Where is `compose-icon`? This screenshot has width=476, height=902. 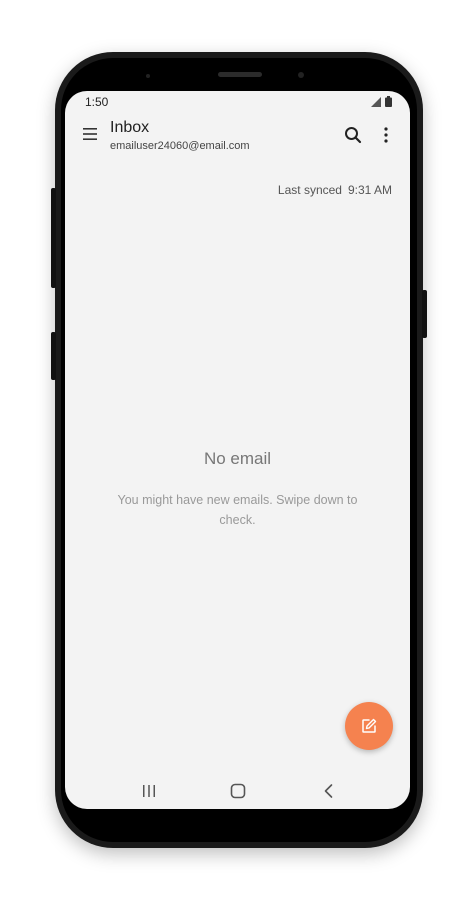 compose-icon is located at coordinates (369, 725).